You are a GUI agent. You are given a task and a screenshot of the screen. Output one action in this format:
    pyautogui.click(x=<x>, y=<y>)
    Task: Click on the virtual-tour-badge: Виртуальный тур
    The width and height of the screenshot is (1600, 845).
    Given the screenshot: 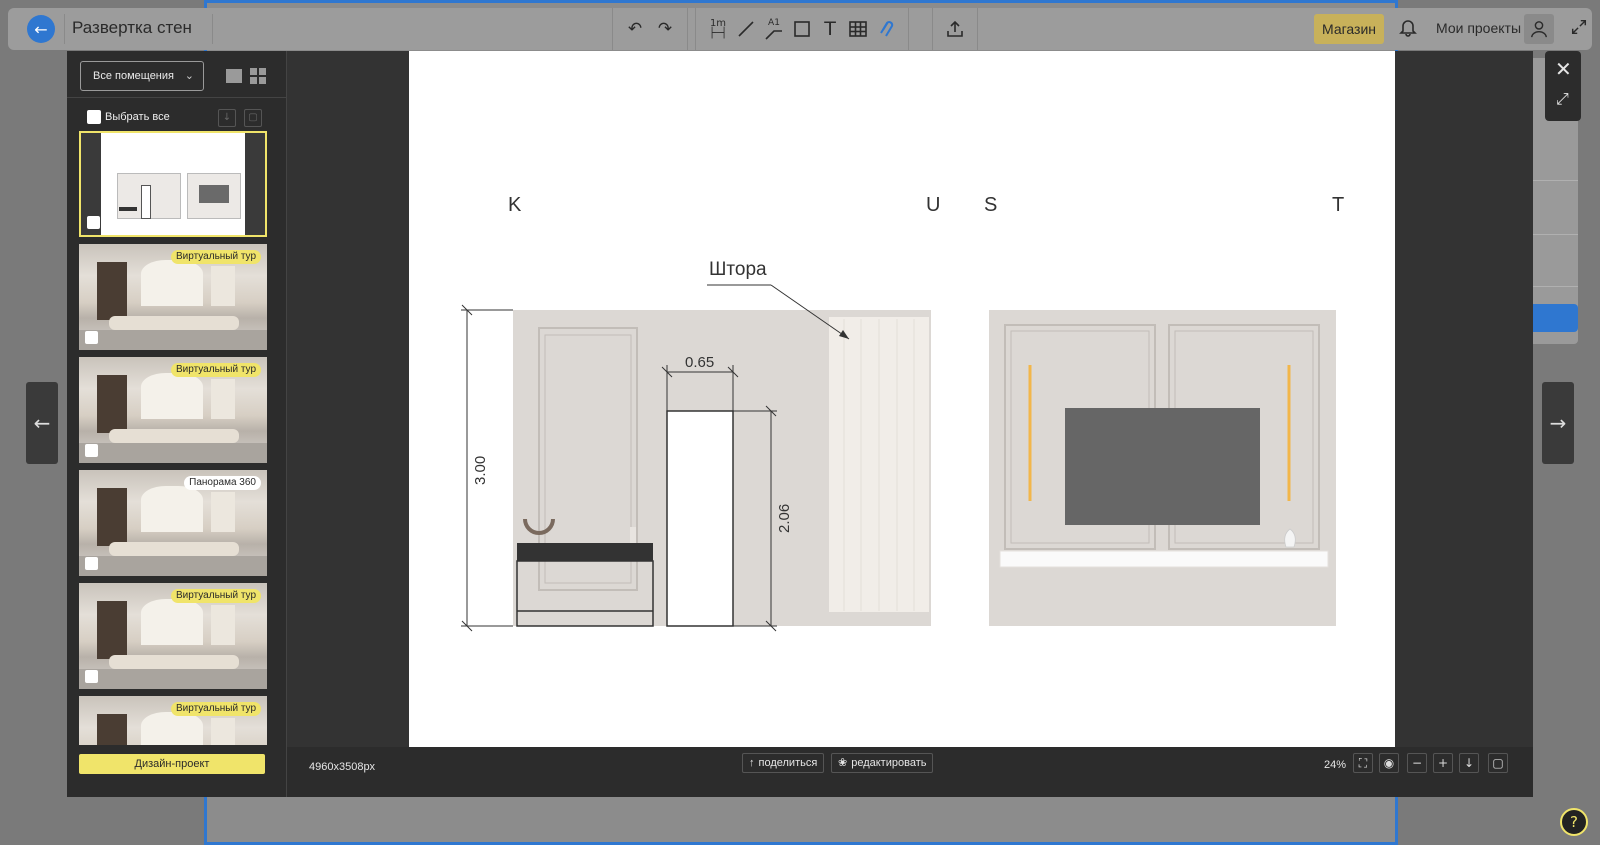 What is the action you would take?
    pyautogui.click(x=216, y=709)
    